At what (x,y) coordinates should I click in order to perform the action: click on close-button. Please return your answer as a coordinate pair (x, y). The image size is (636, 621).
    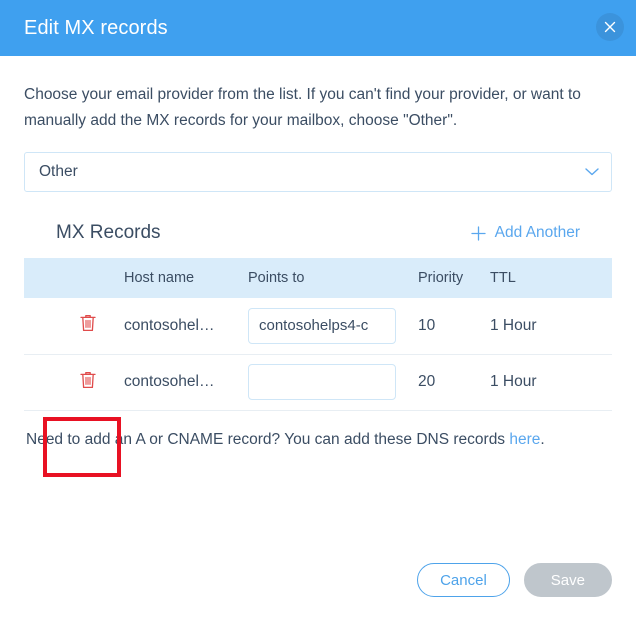
    Looking at the image, I should click on (610, 27).